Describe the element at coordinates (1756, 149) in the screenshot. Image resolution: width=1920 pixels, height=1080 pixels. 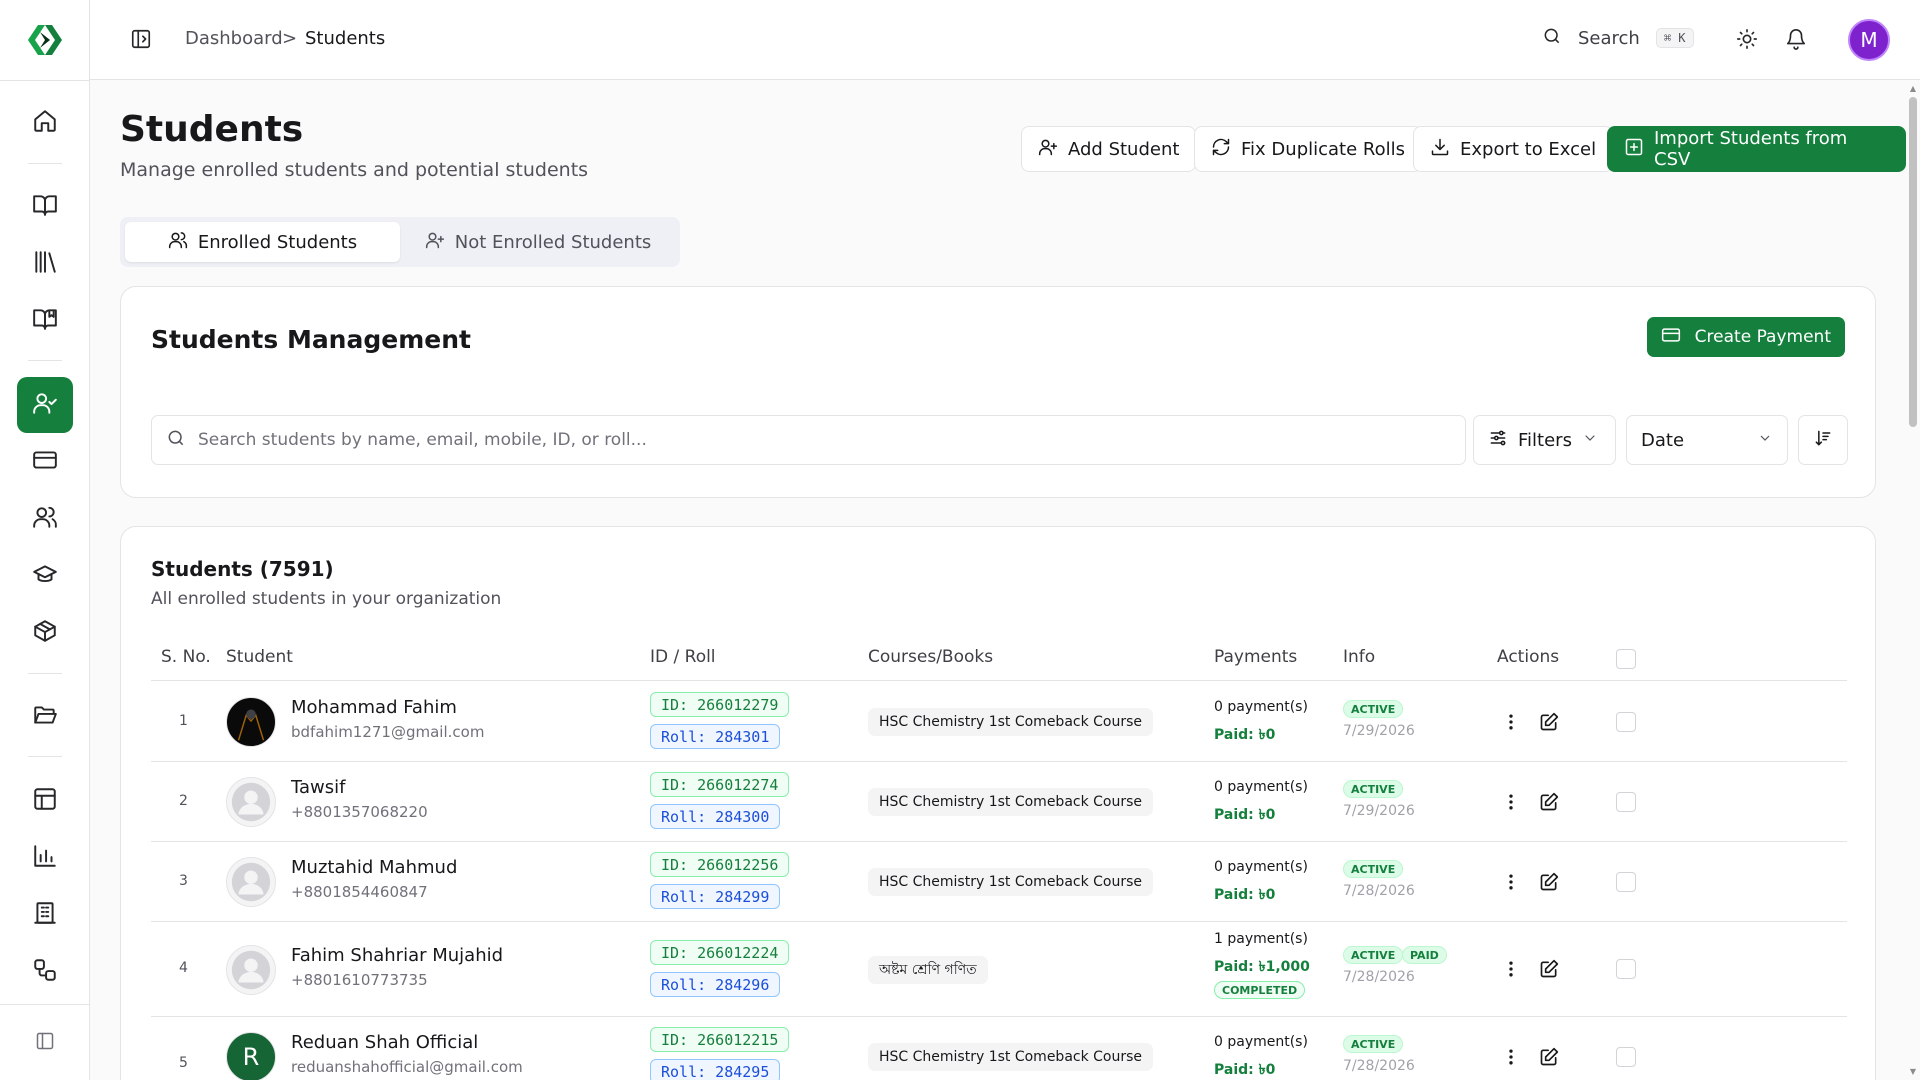
I see `import-csv-button: Import Students from CSV` at that location.